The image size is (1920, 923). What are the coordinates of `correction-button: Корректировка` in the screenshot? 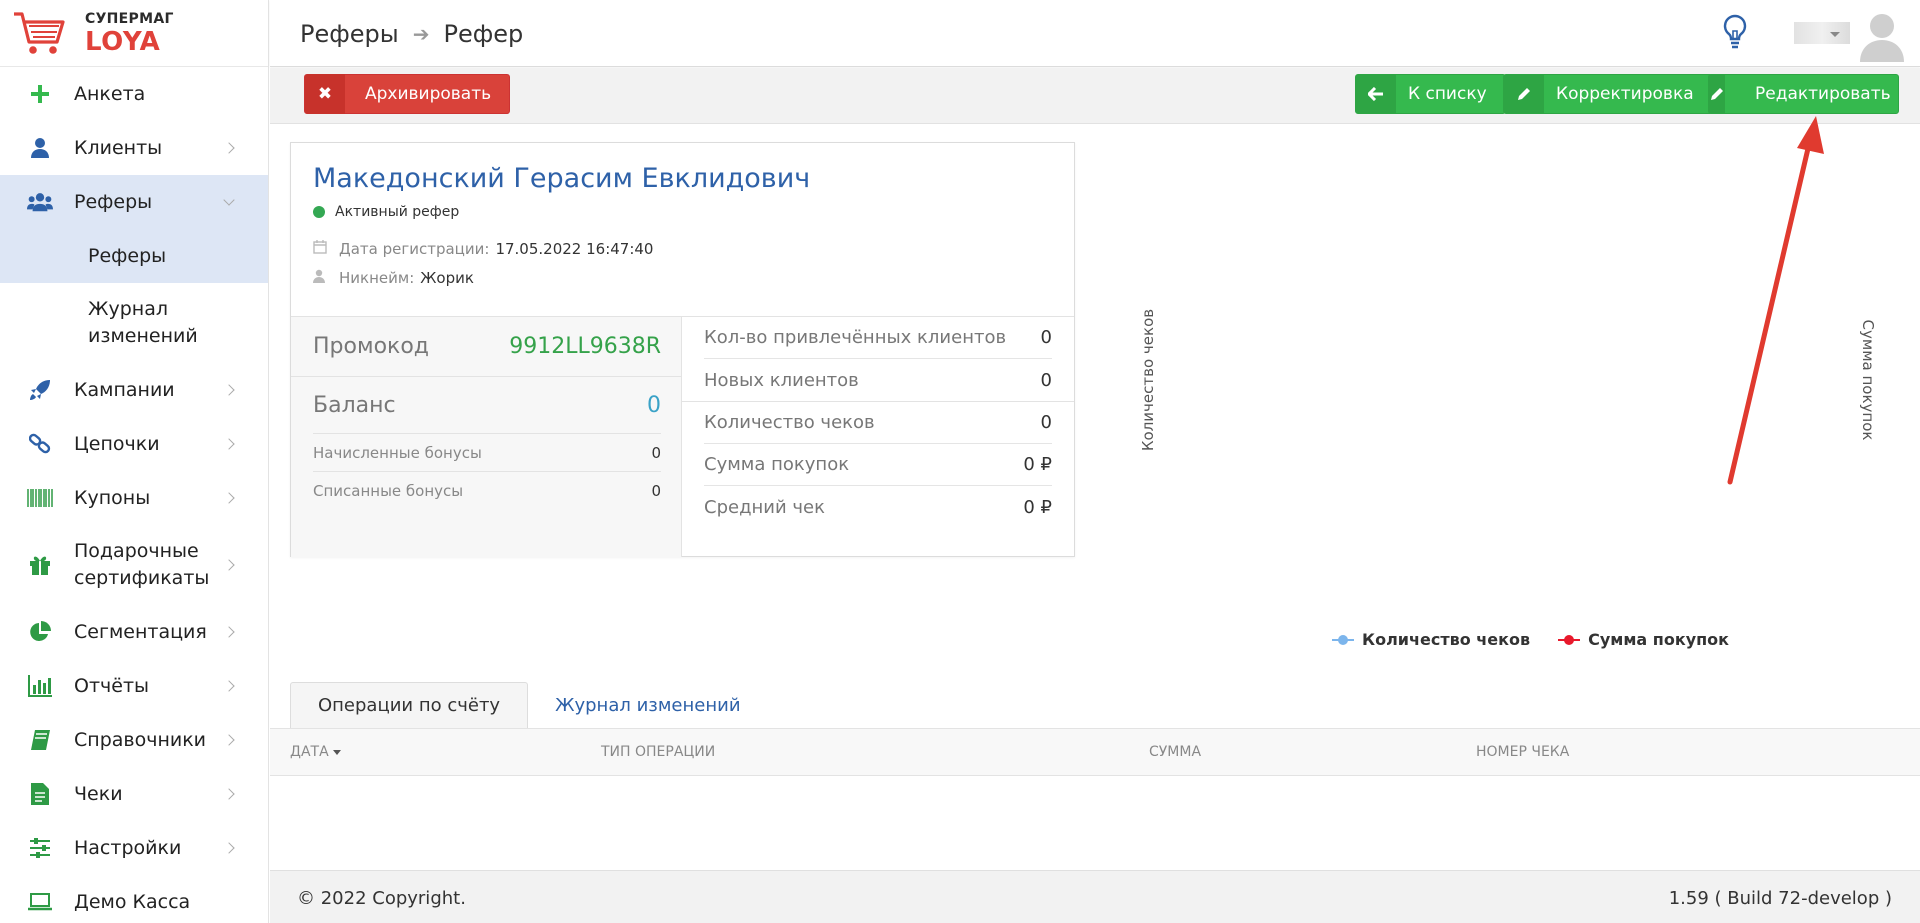 It's located at (1608, 94).